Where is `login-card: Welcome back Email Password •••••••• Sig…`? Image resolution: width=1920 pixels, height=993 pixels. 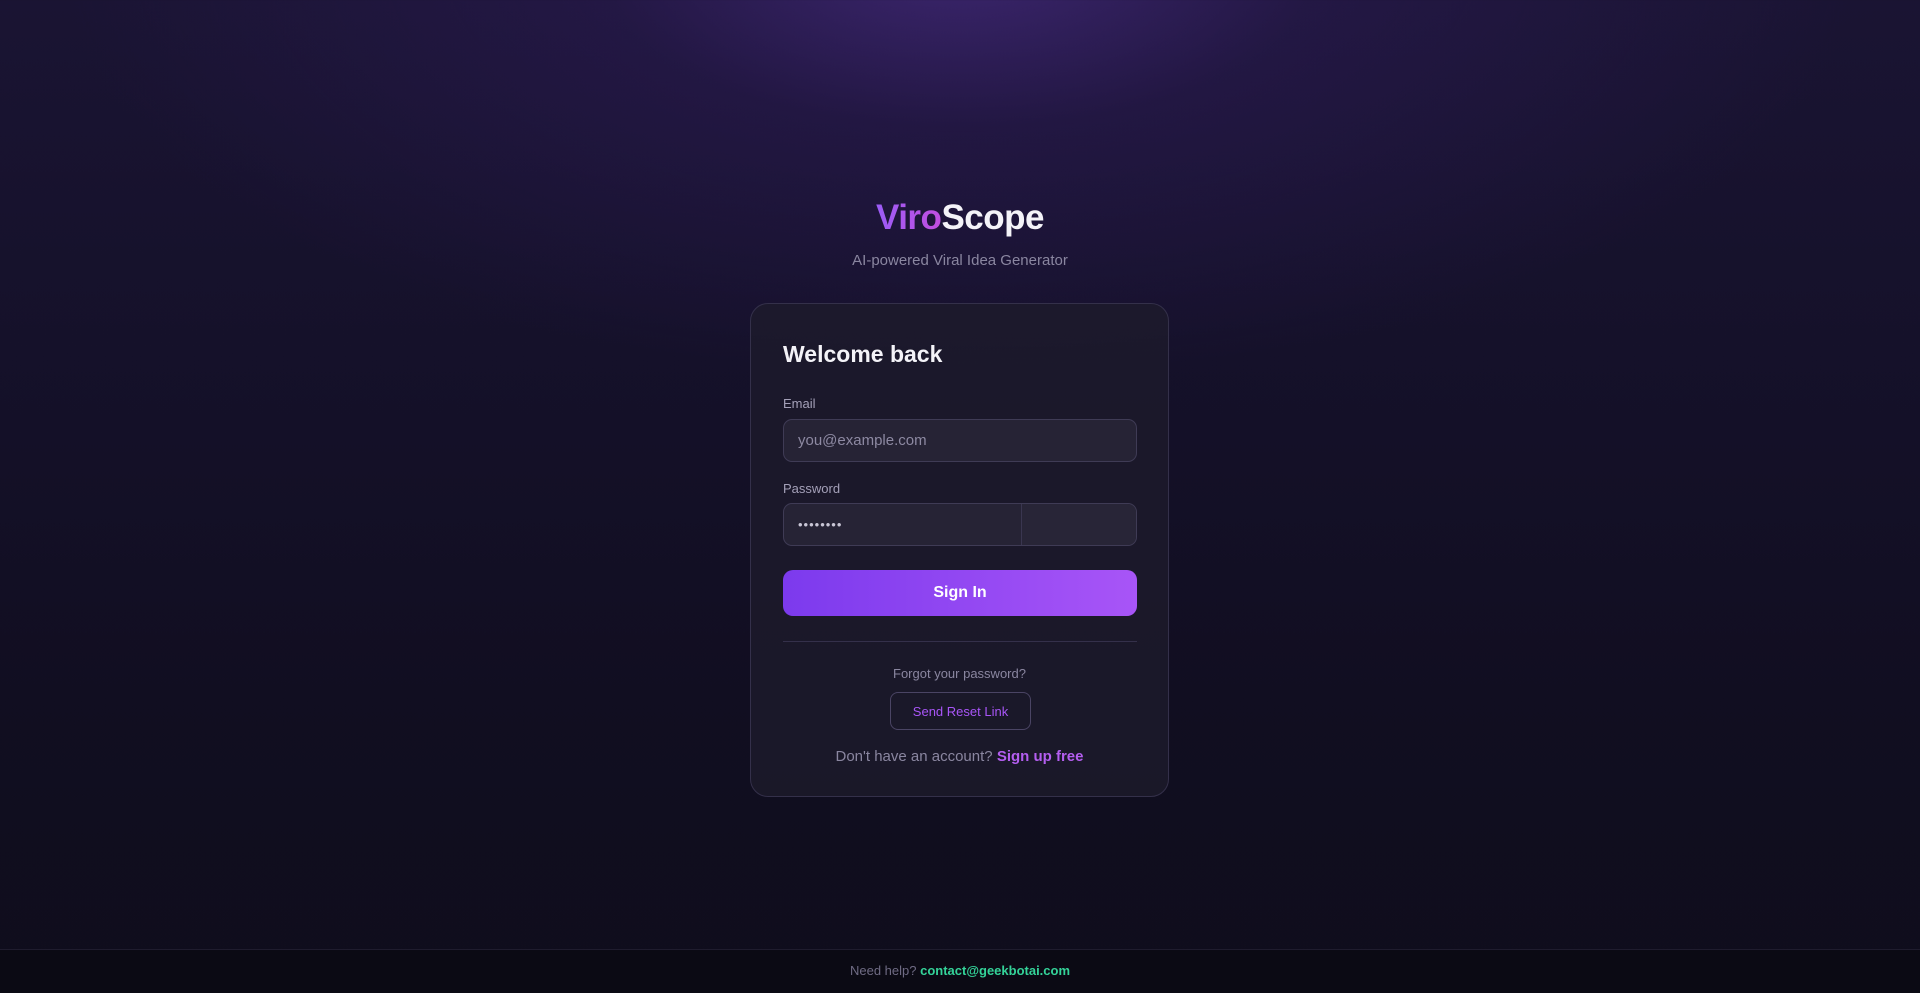
login-card: Welcome back Email Password •••••••• Sig… is located at coordinates (959, 550).